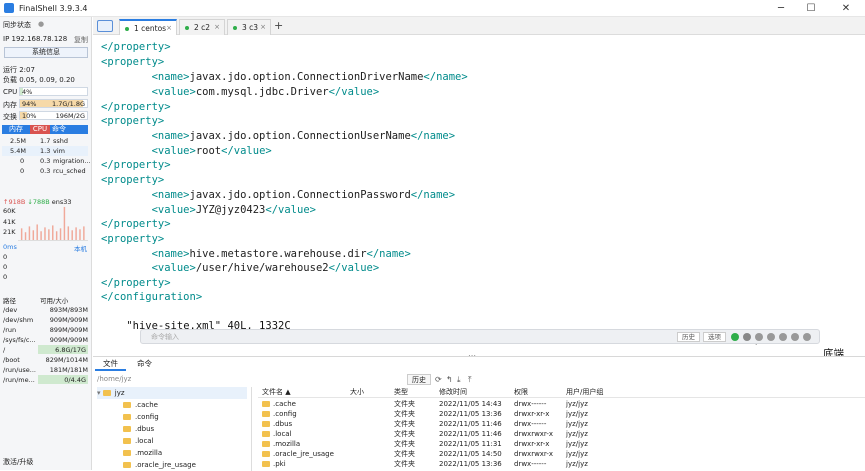 The width and height of the screenshot is (865, 471). Describe the element at coordinates (45, 141) in the screenshot. I see `process-row: 2.5M 1.7 sshd` at that location.